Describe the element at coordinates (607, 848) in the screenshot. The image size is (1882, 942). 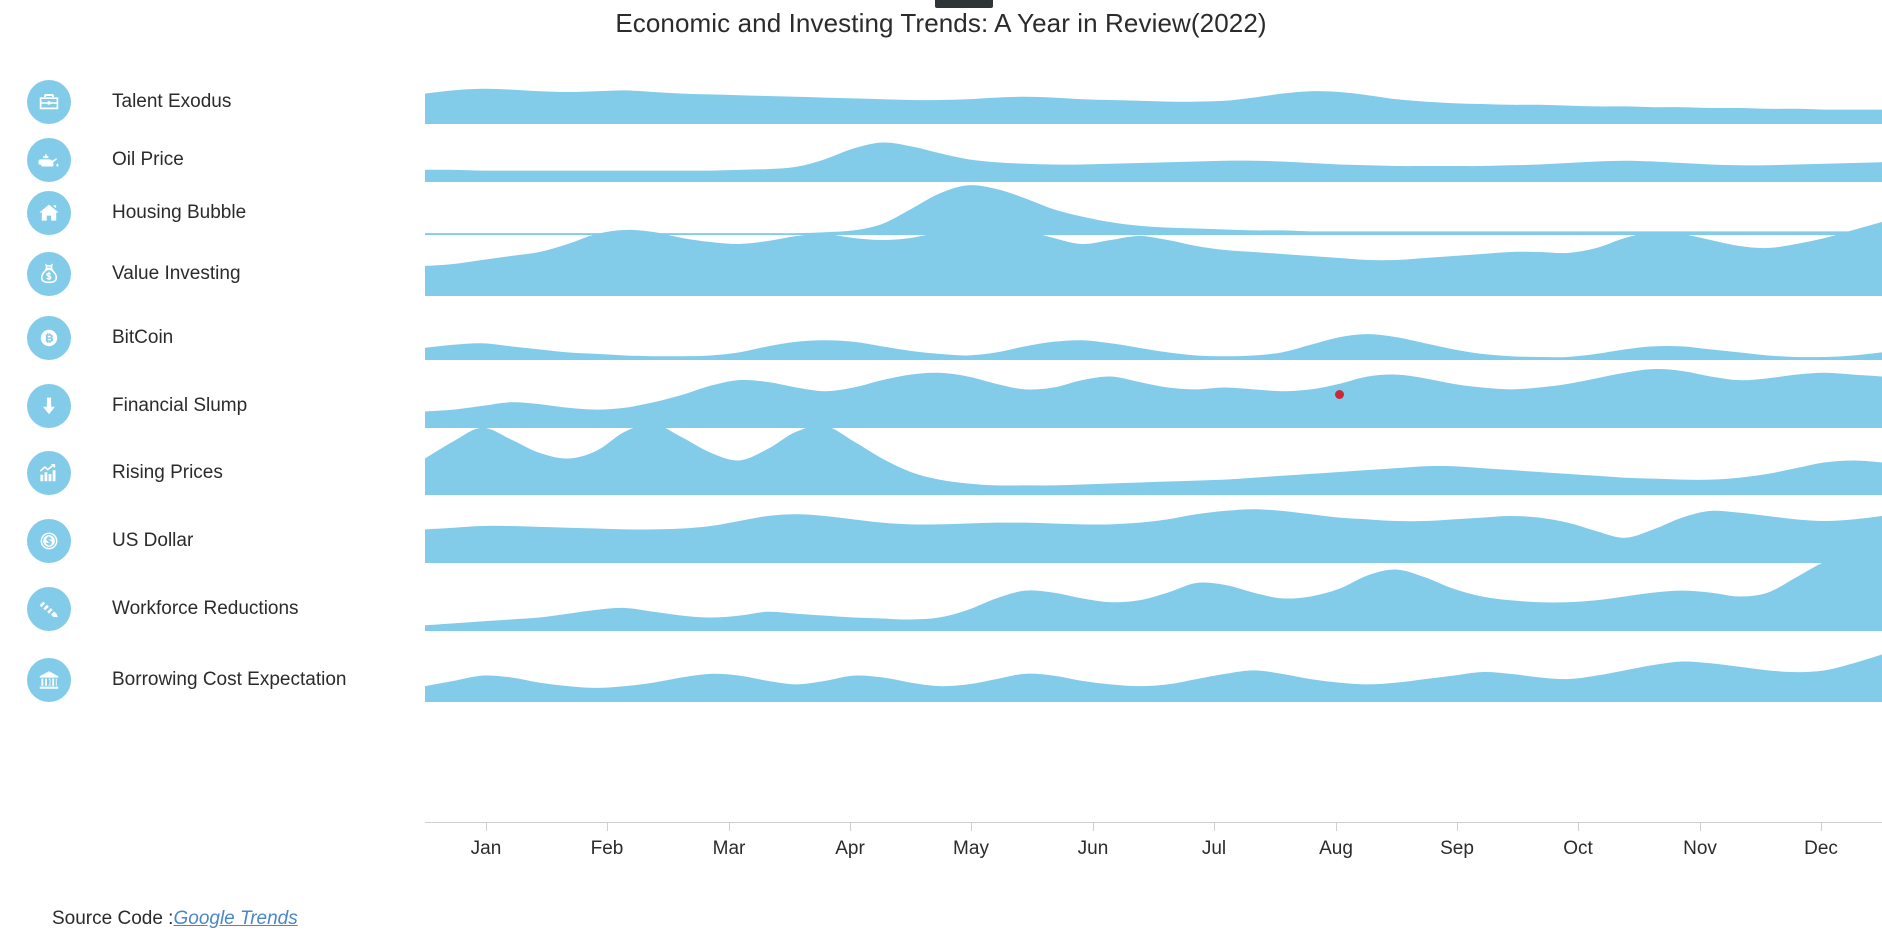
I see `x-axis-label: Feb` at that location.